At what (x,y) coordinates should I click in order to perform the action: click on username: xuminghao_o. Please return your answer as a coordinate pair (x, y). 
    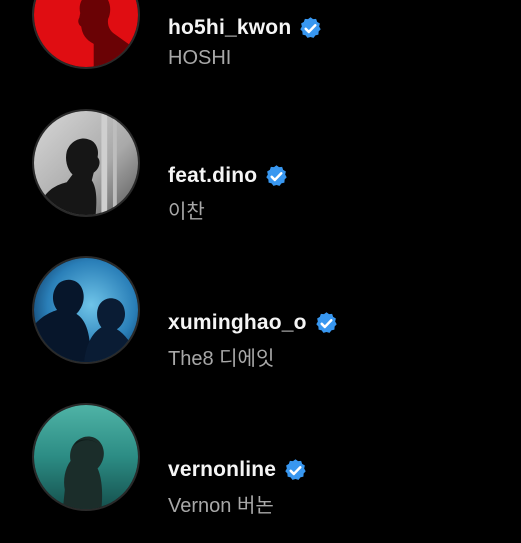
    Looking at the image, I should click on (237, 323).